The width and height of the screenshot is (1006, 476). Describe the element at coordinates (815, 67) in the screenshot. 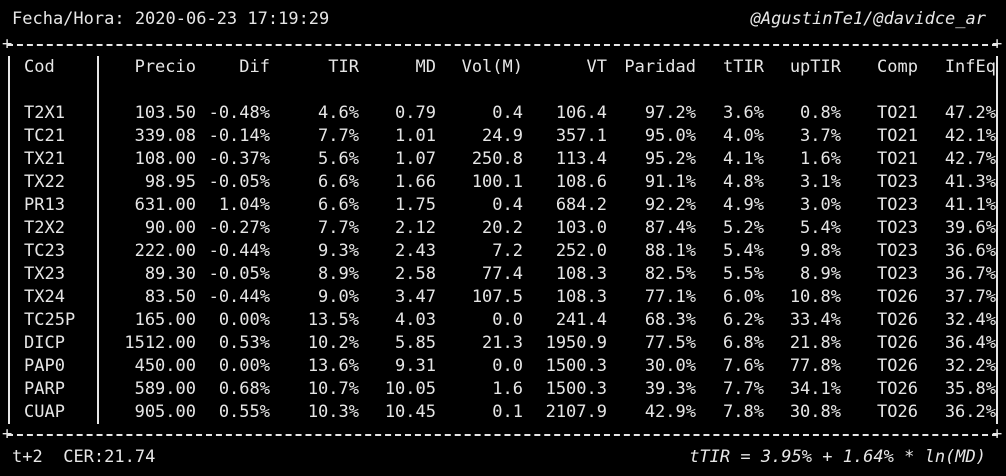

I see `col-header-uptir: upTIR` at that location.